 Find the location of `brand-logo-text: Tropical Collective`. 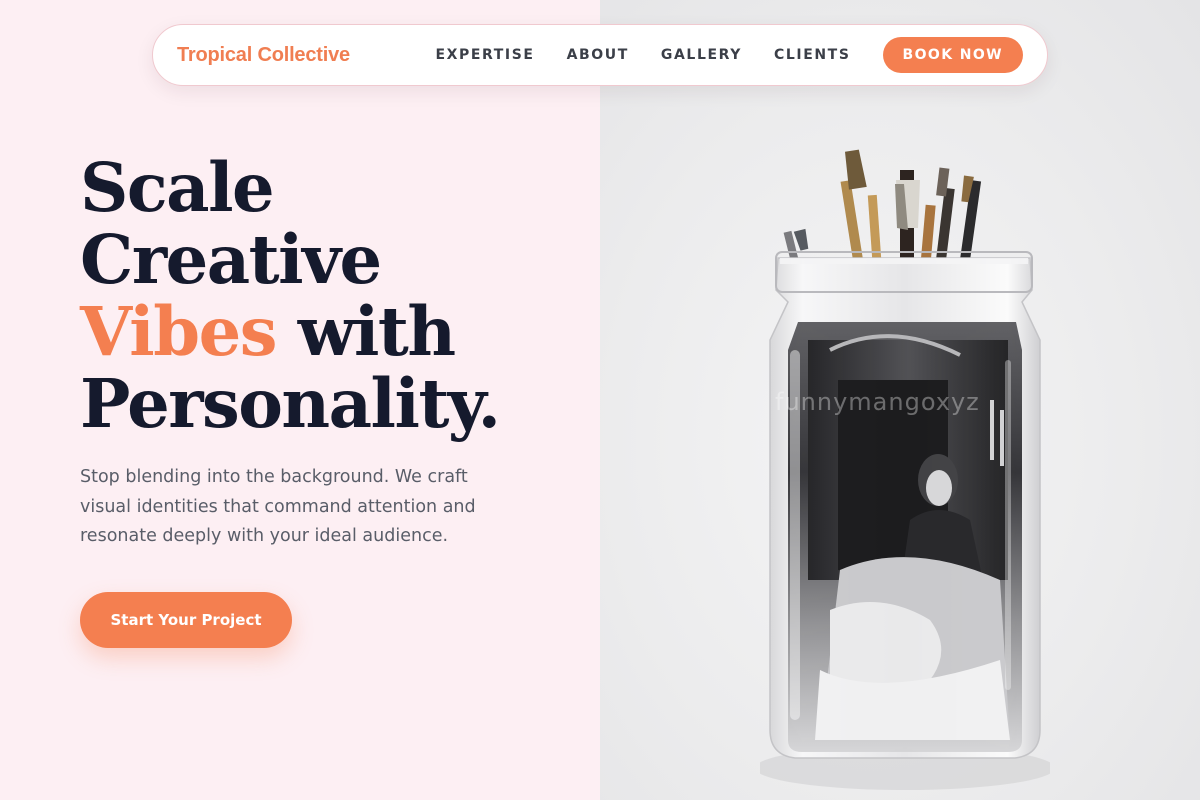

brand-logo-text: Tropical Collective is located at coordinates (263, 55).